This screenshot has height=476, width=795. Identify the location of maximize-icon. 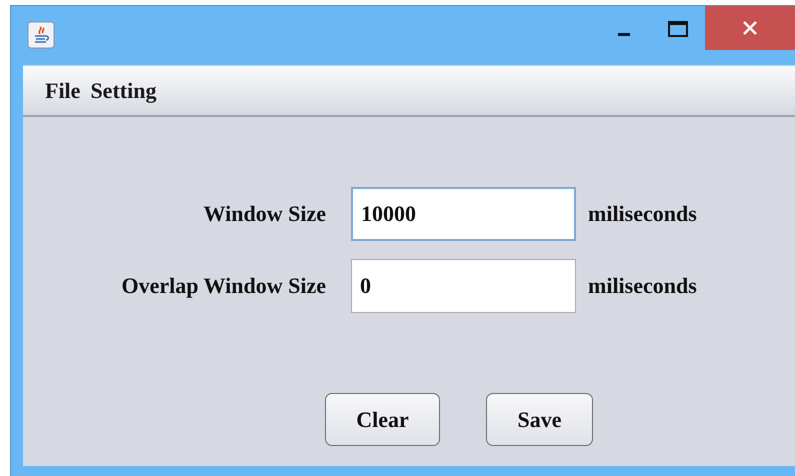
(678, 29).